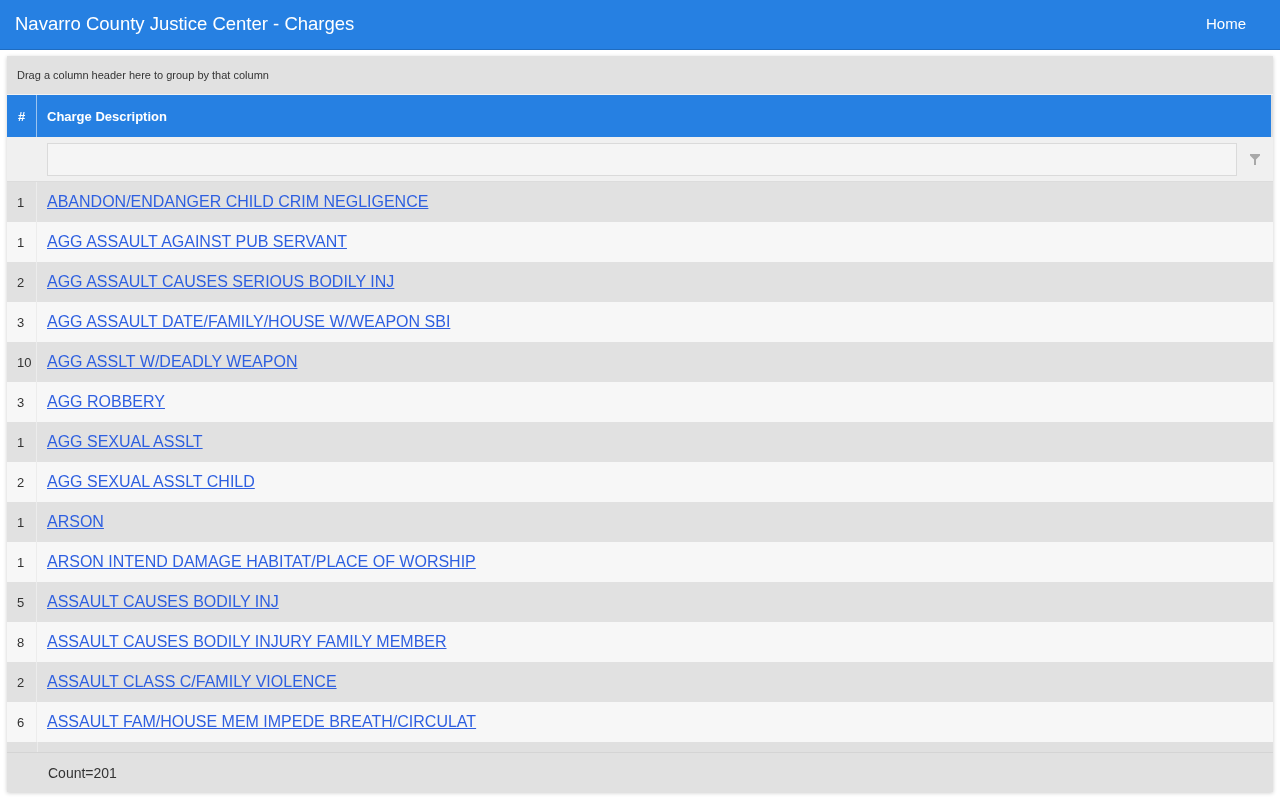 The image size is (1280, 800). Describe the element at coordinates (22, 722) in the screenshot. I see `count-cell: 6` at that location.